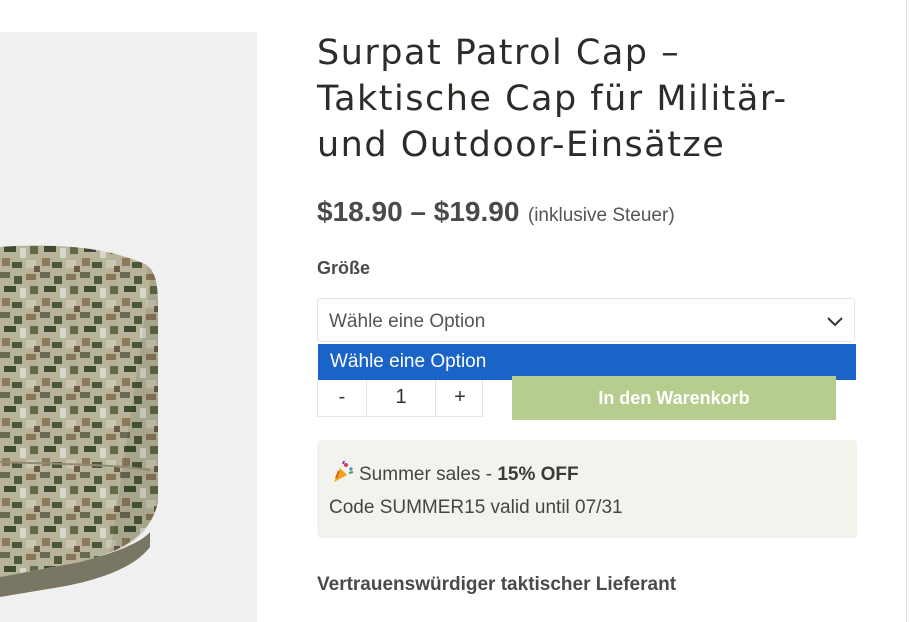 The width and height of the screenshot is (910, 622). Describe the element at coordinates (499, 53) in the screenshot. I see `product-title-line-1: Surpat Patrol Cap –` at that location.